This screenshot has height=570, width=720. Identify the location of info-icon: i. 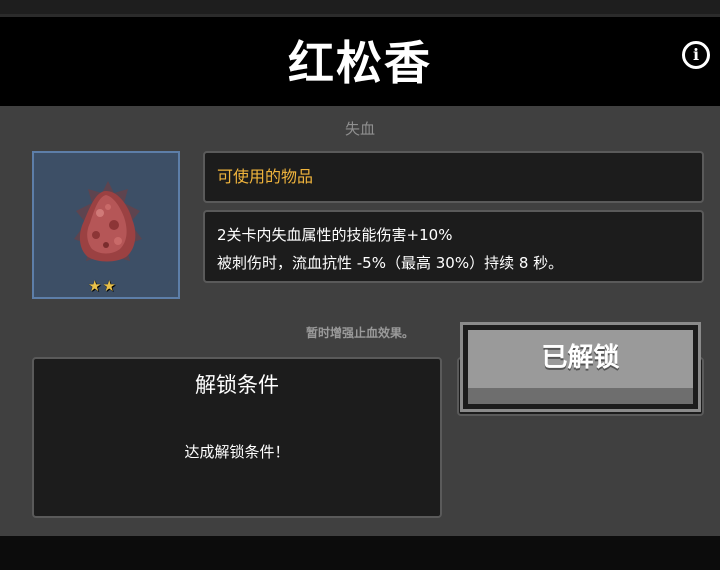
(696, 54).